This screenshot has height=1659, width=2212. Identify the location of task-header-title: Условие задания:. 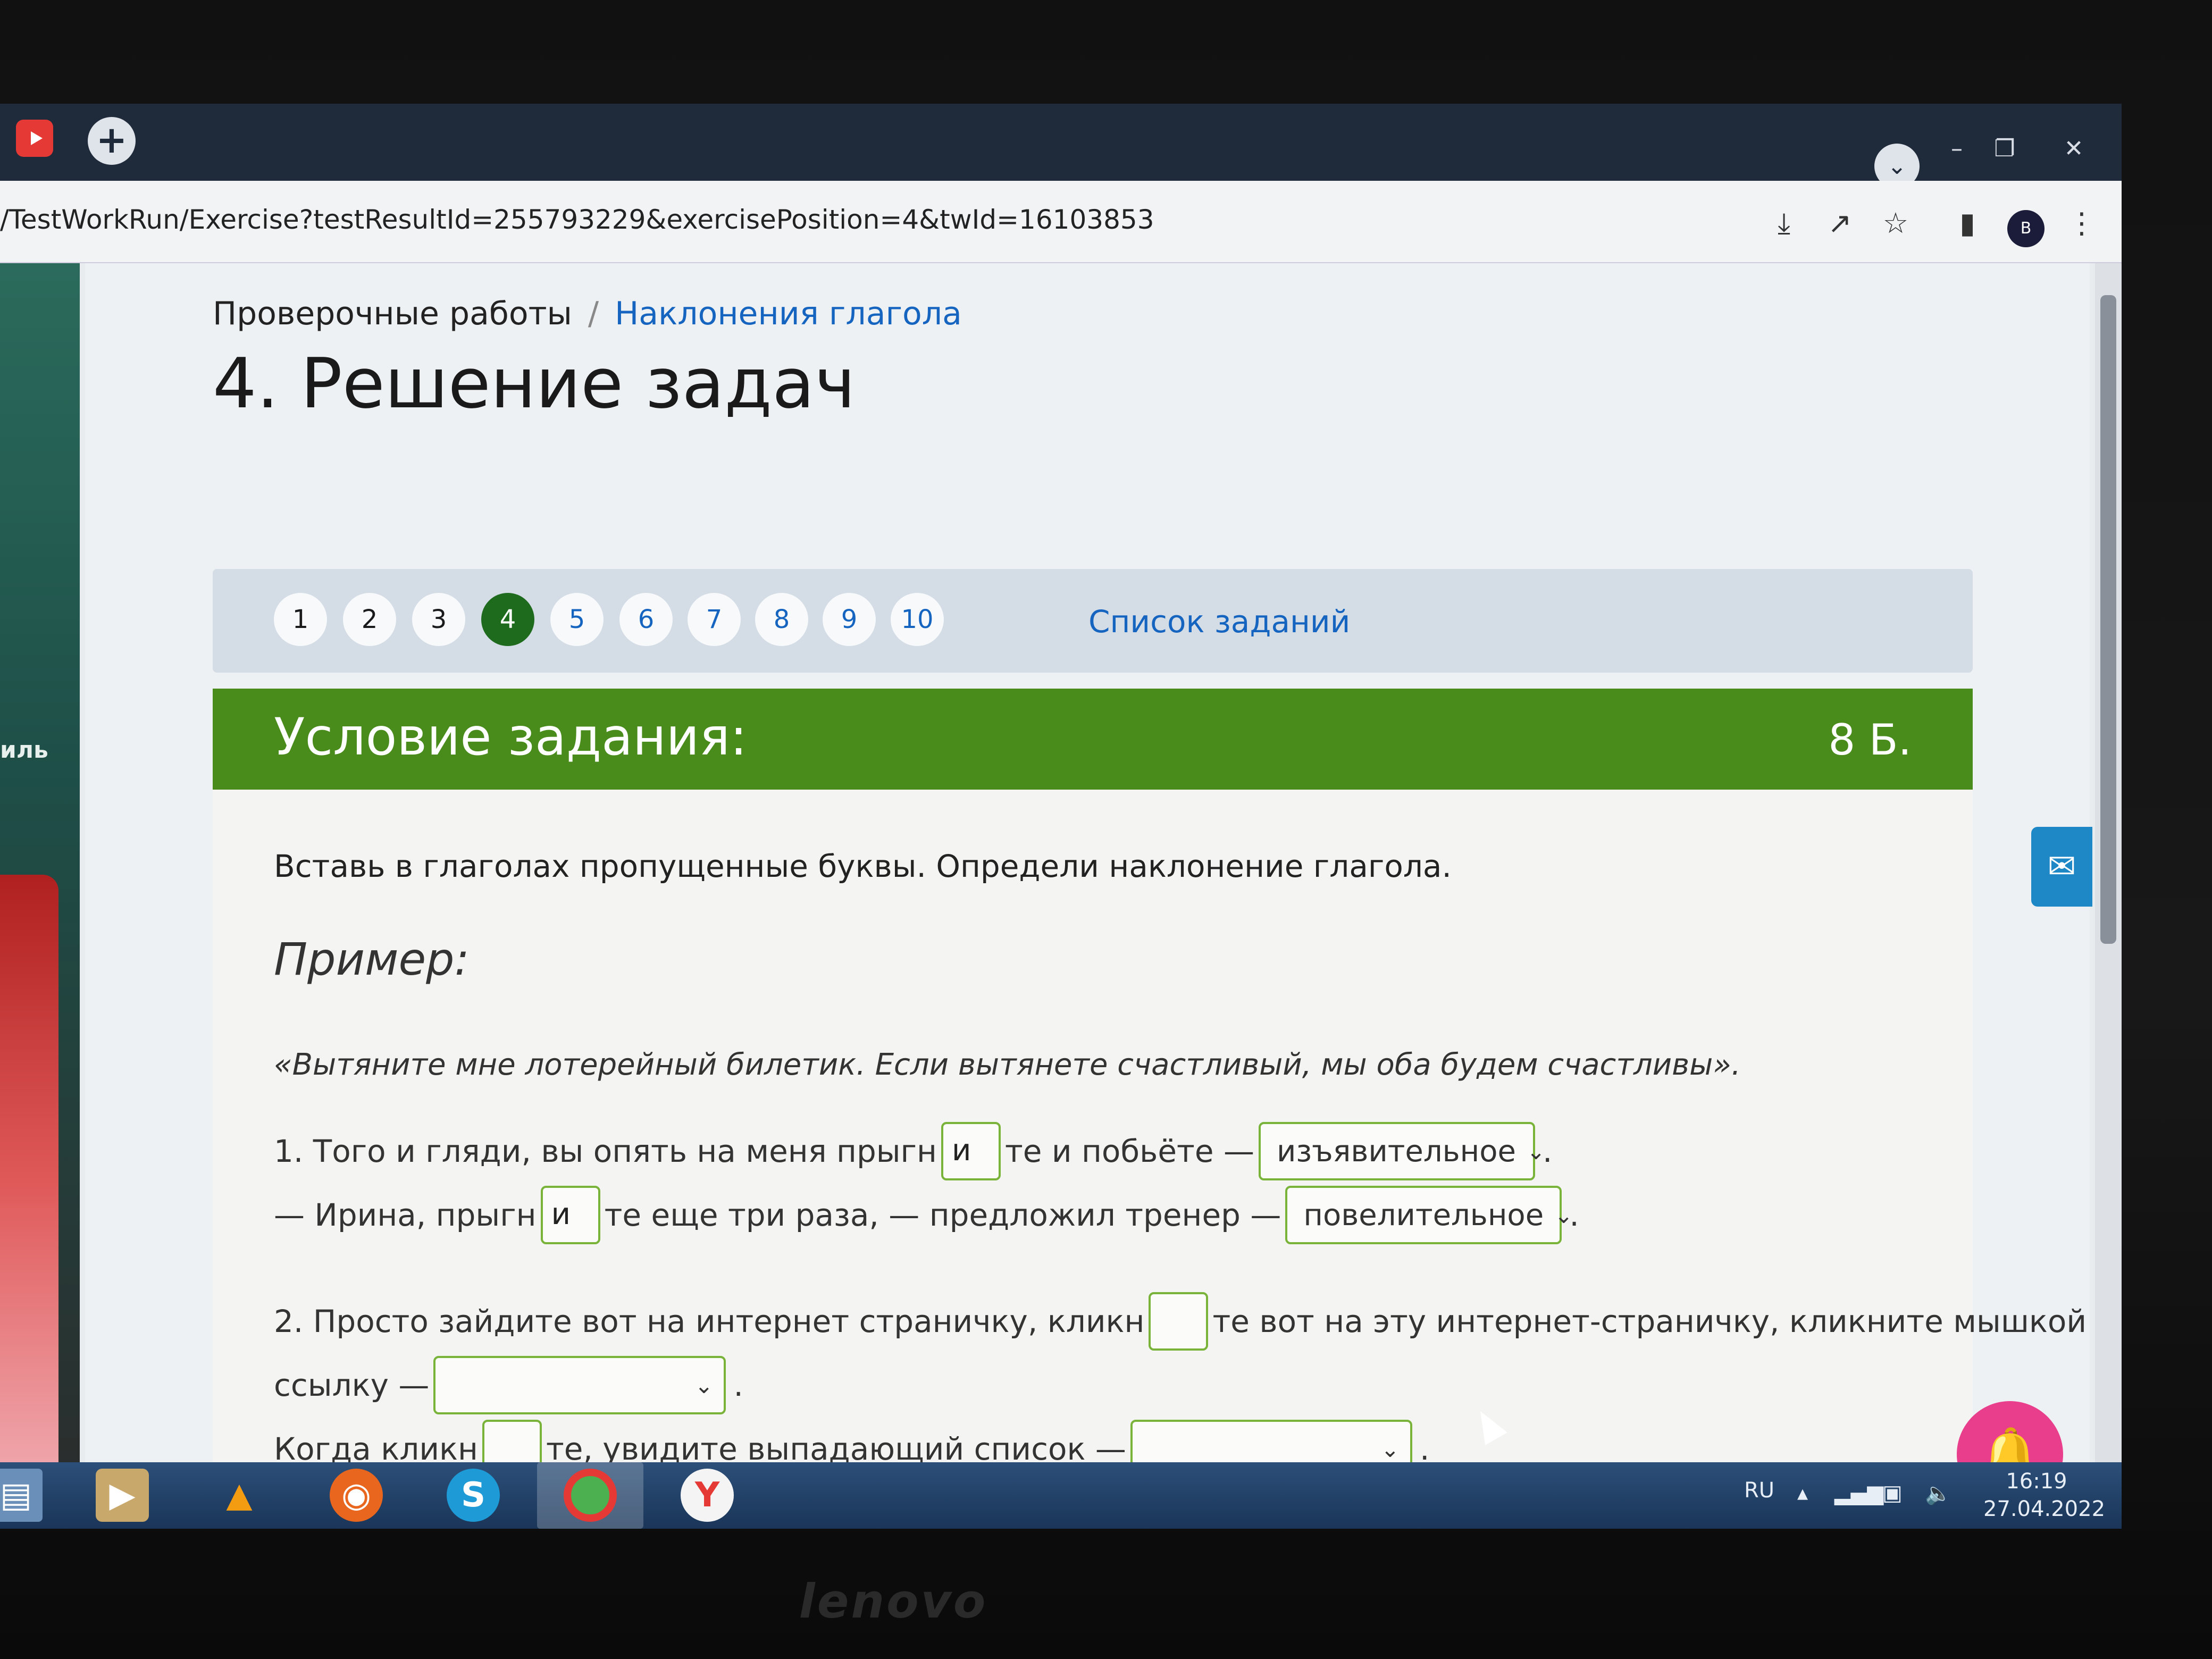
(511, 737).